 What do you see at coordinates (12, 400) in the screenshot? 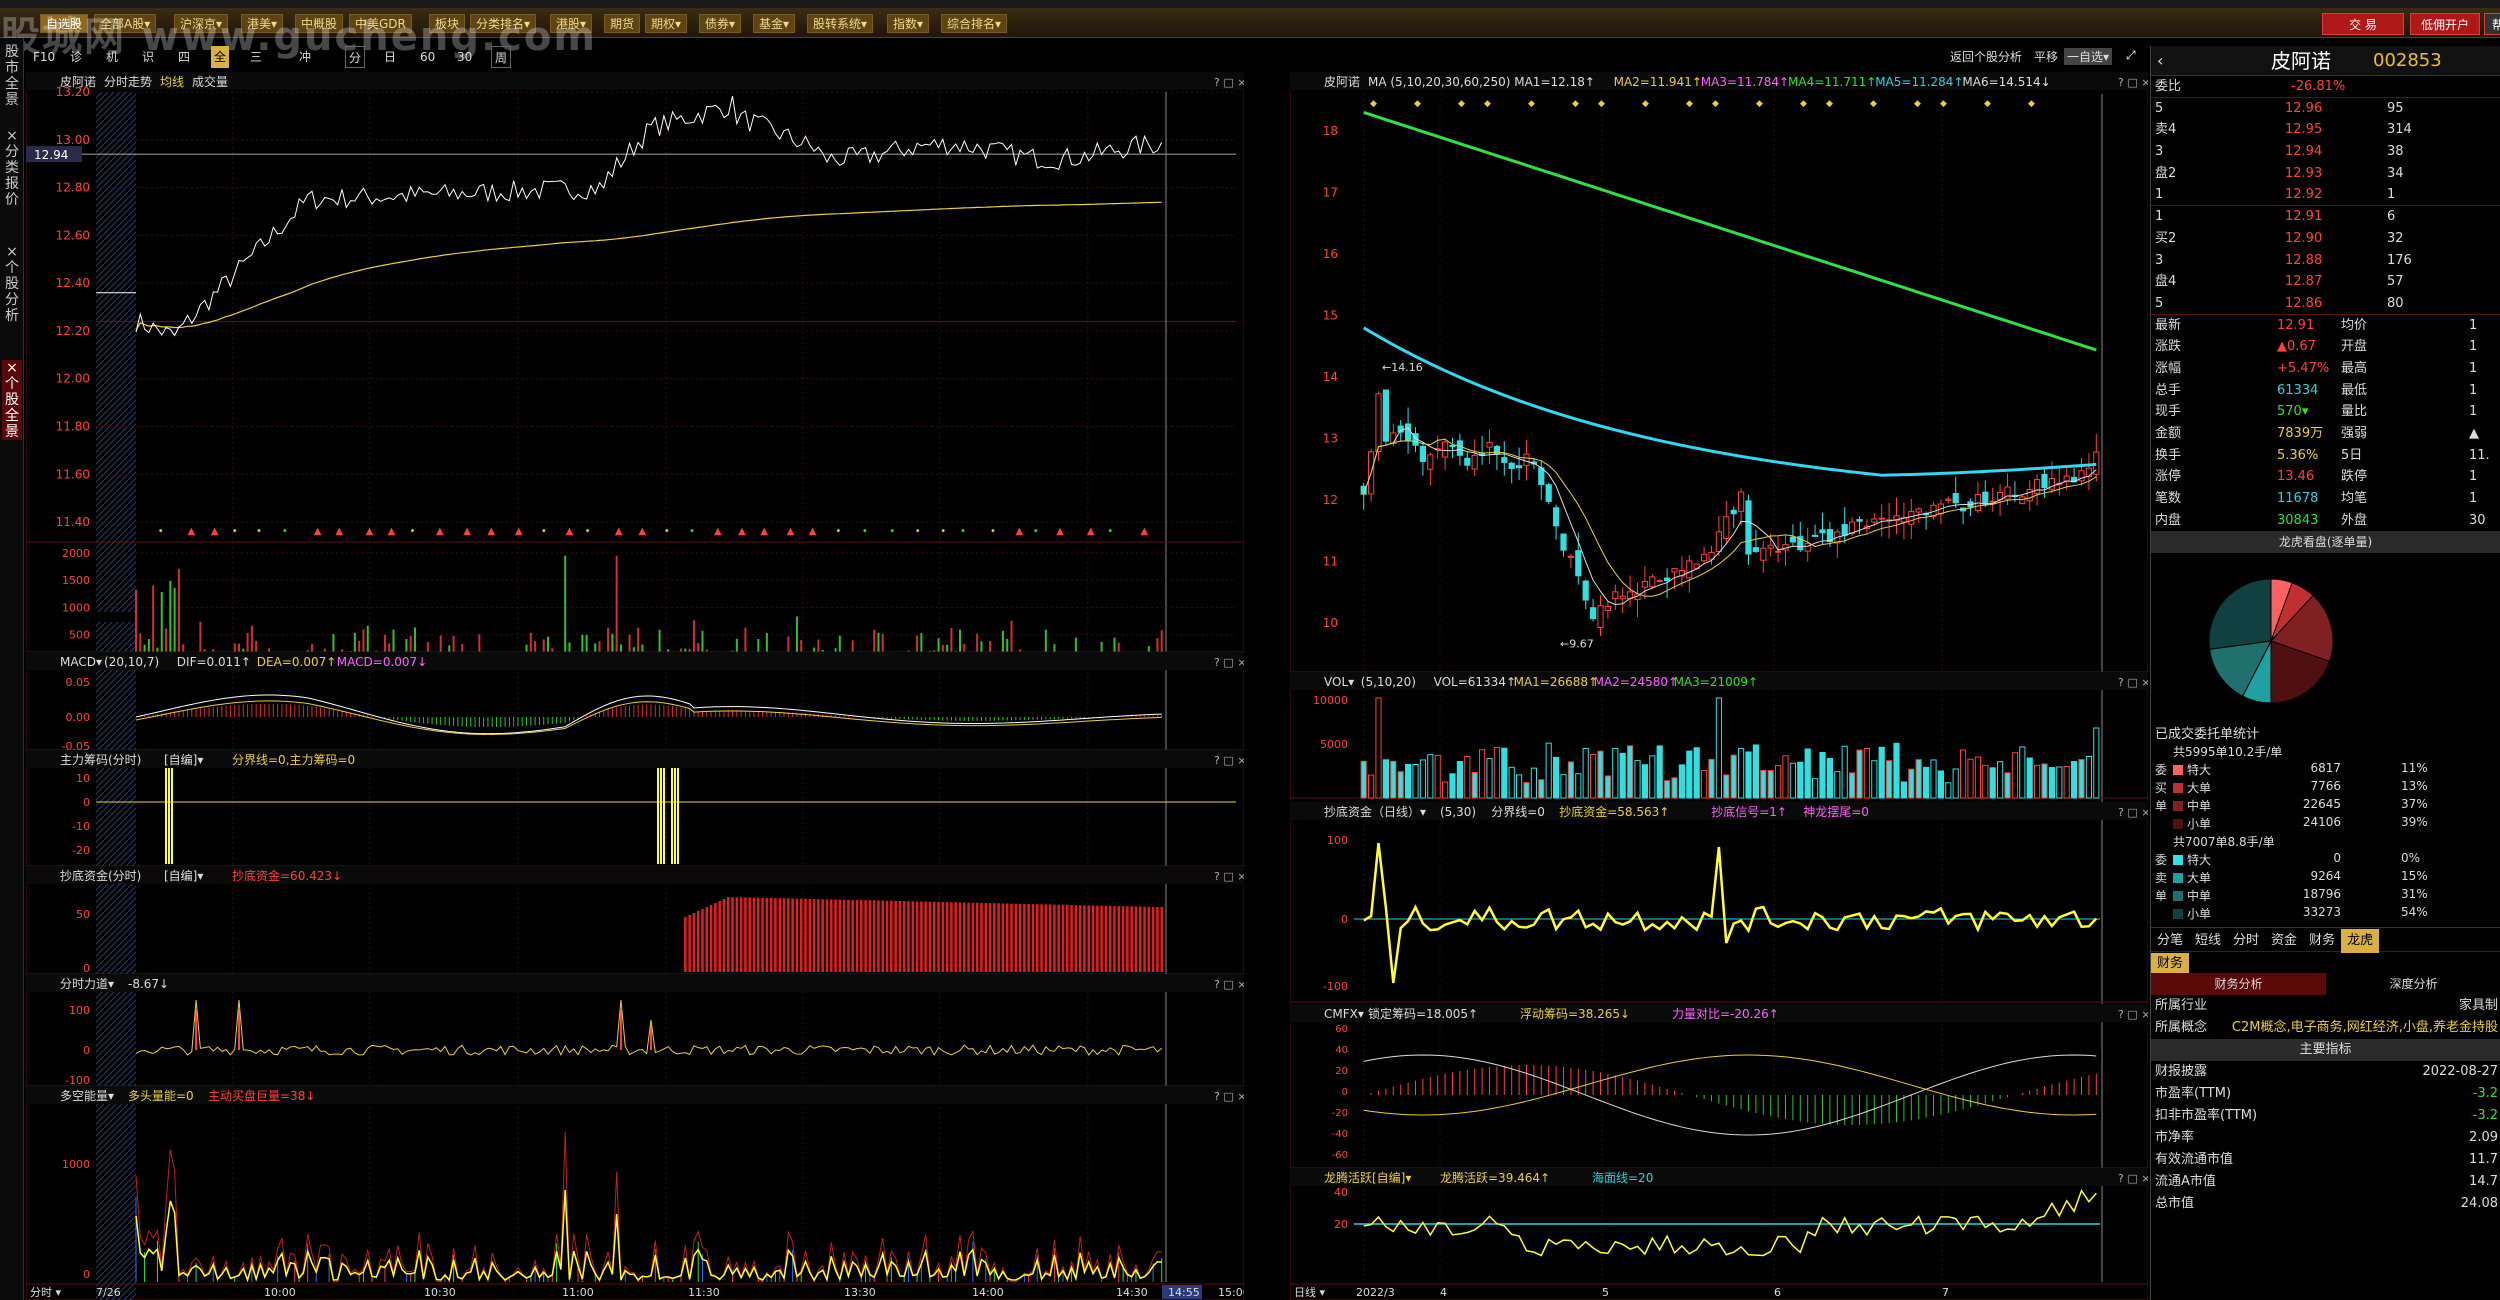
I see `side-tab-3: × 个股全景` at bounding box center [12, 400].